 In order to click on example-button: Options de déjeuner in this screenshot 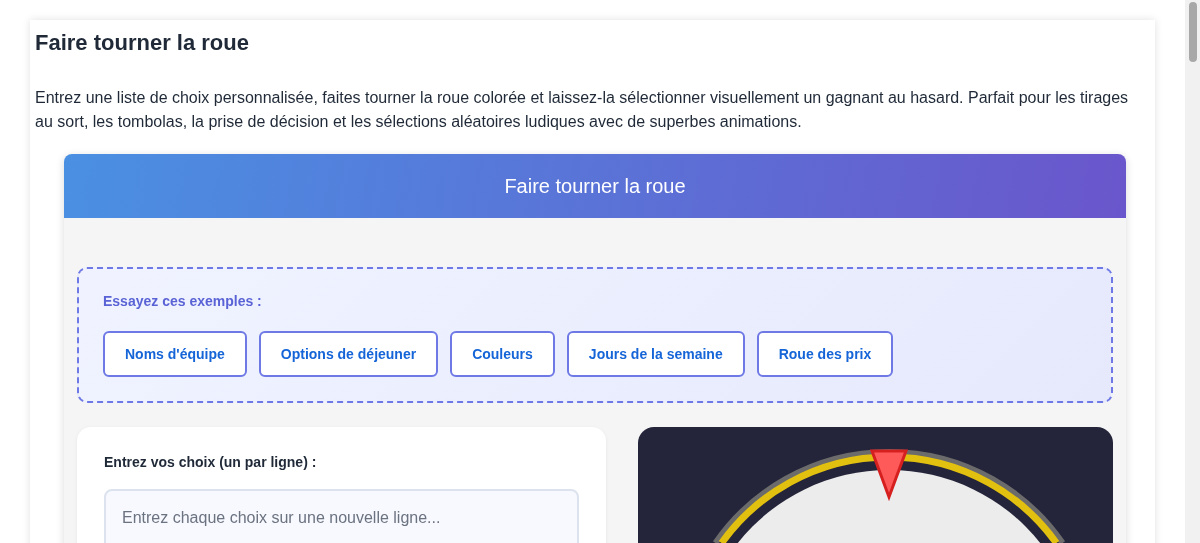, I will do `click(348, 354)`.